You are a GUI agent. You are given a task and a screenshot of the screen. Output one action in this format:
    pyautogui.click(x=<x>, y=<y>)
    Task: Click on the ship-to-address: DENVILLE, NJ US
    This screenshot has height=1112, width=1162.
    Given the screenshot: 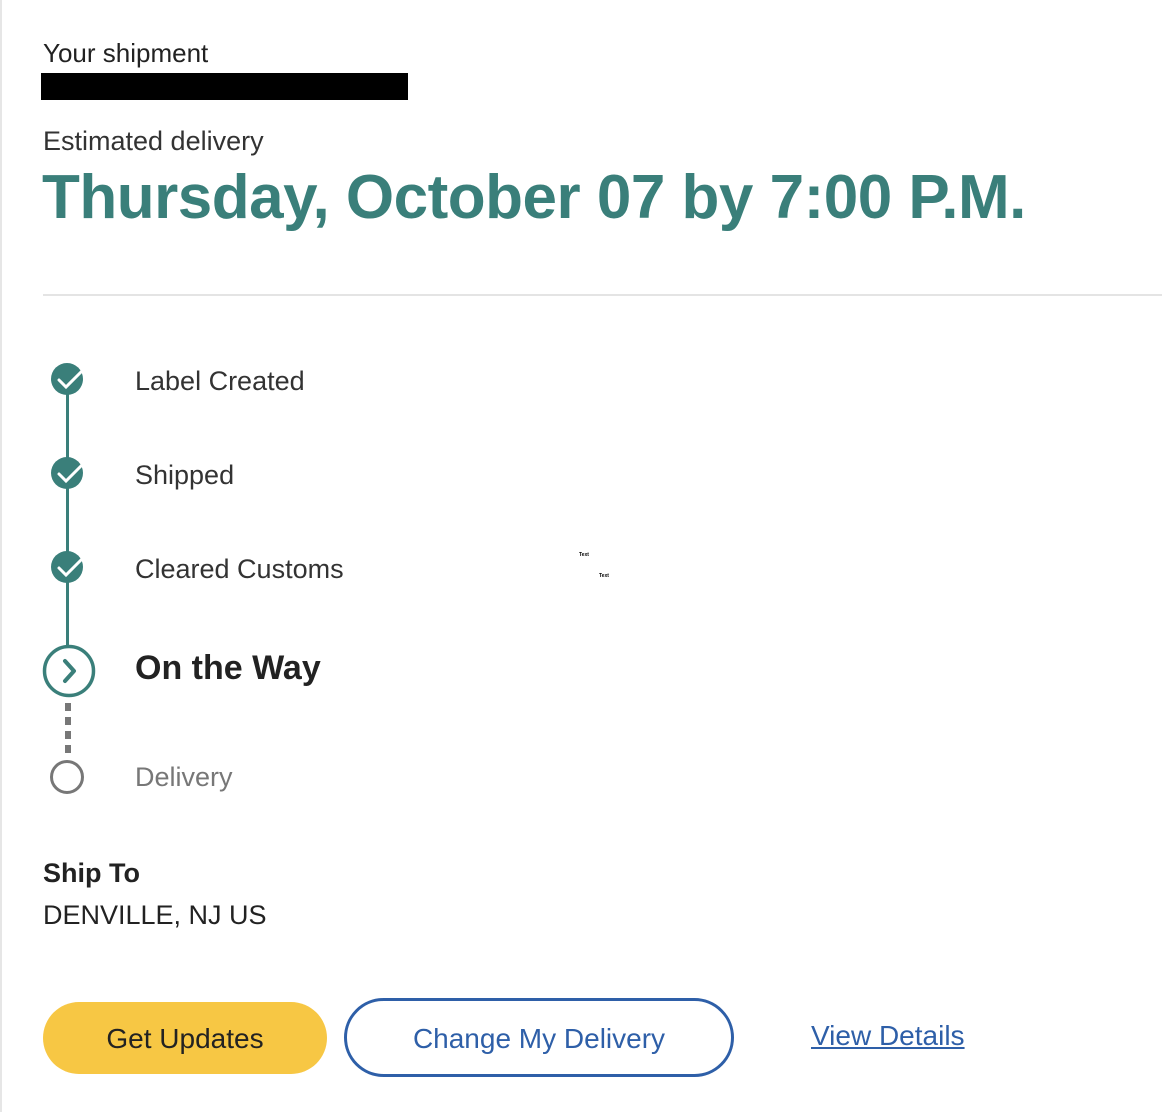 What is the action you would take?
    pyautogui.click(x=155, y=915)
    